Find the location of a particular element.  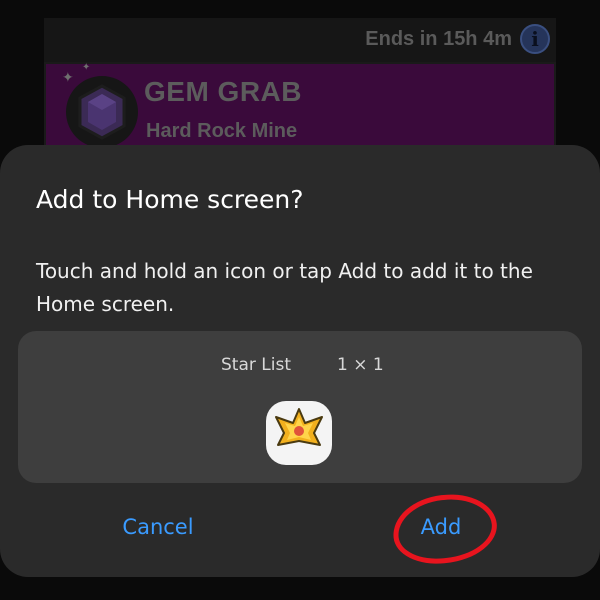

star-icon is located at coordinates (299, 427).